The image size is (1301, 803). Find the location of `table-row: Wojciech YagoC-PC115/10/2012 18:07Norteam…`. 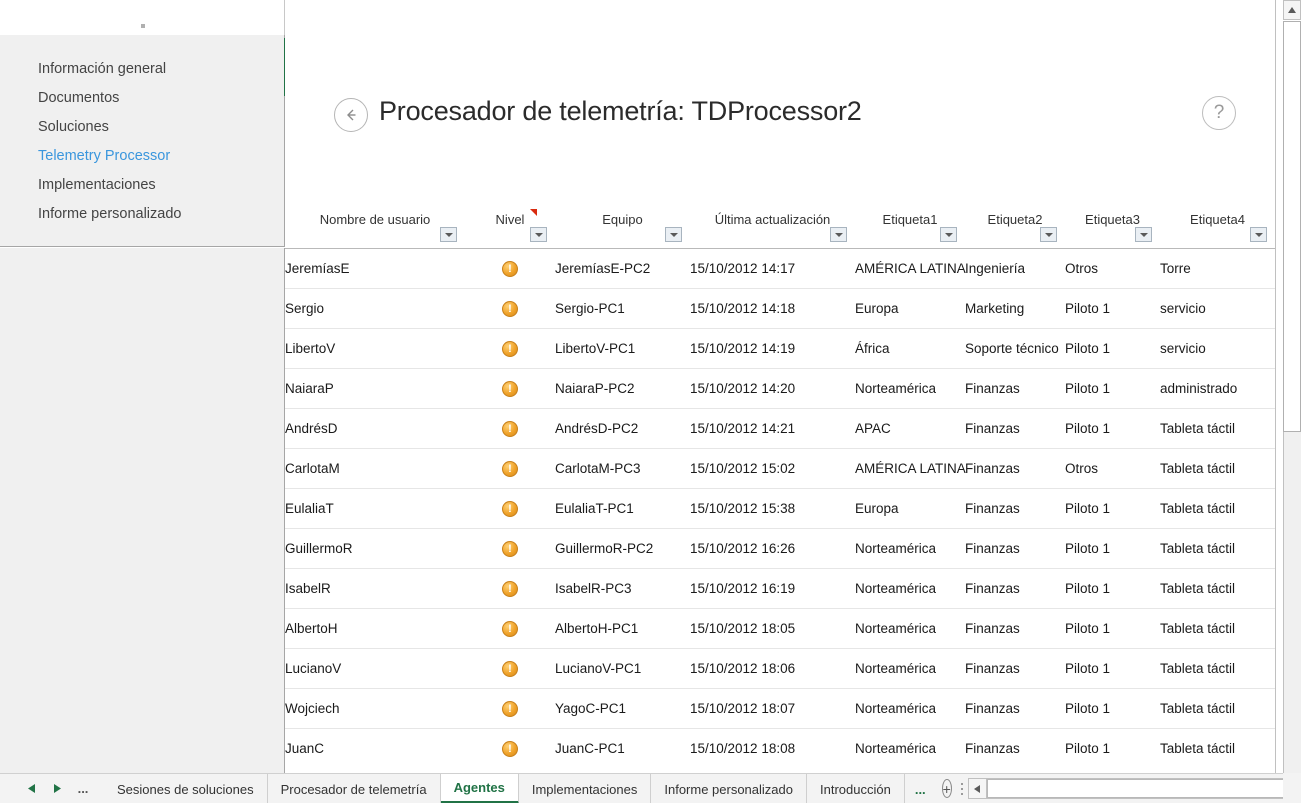

table-row: Wojciech YagoC-PC115/10/2012 18:07Norteam… is located at coordinates (780, 708).